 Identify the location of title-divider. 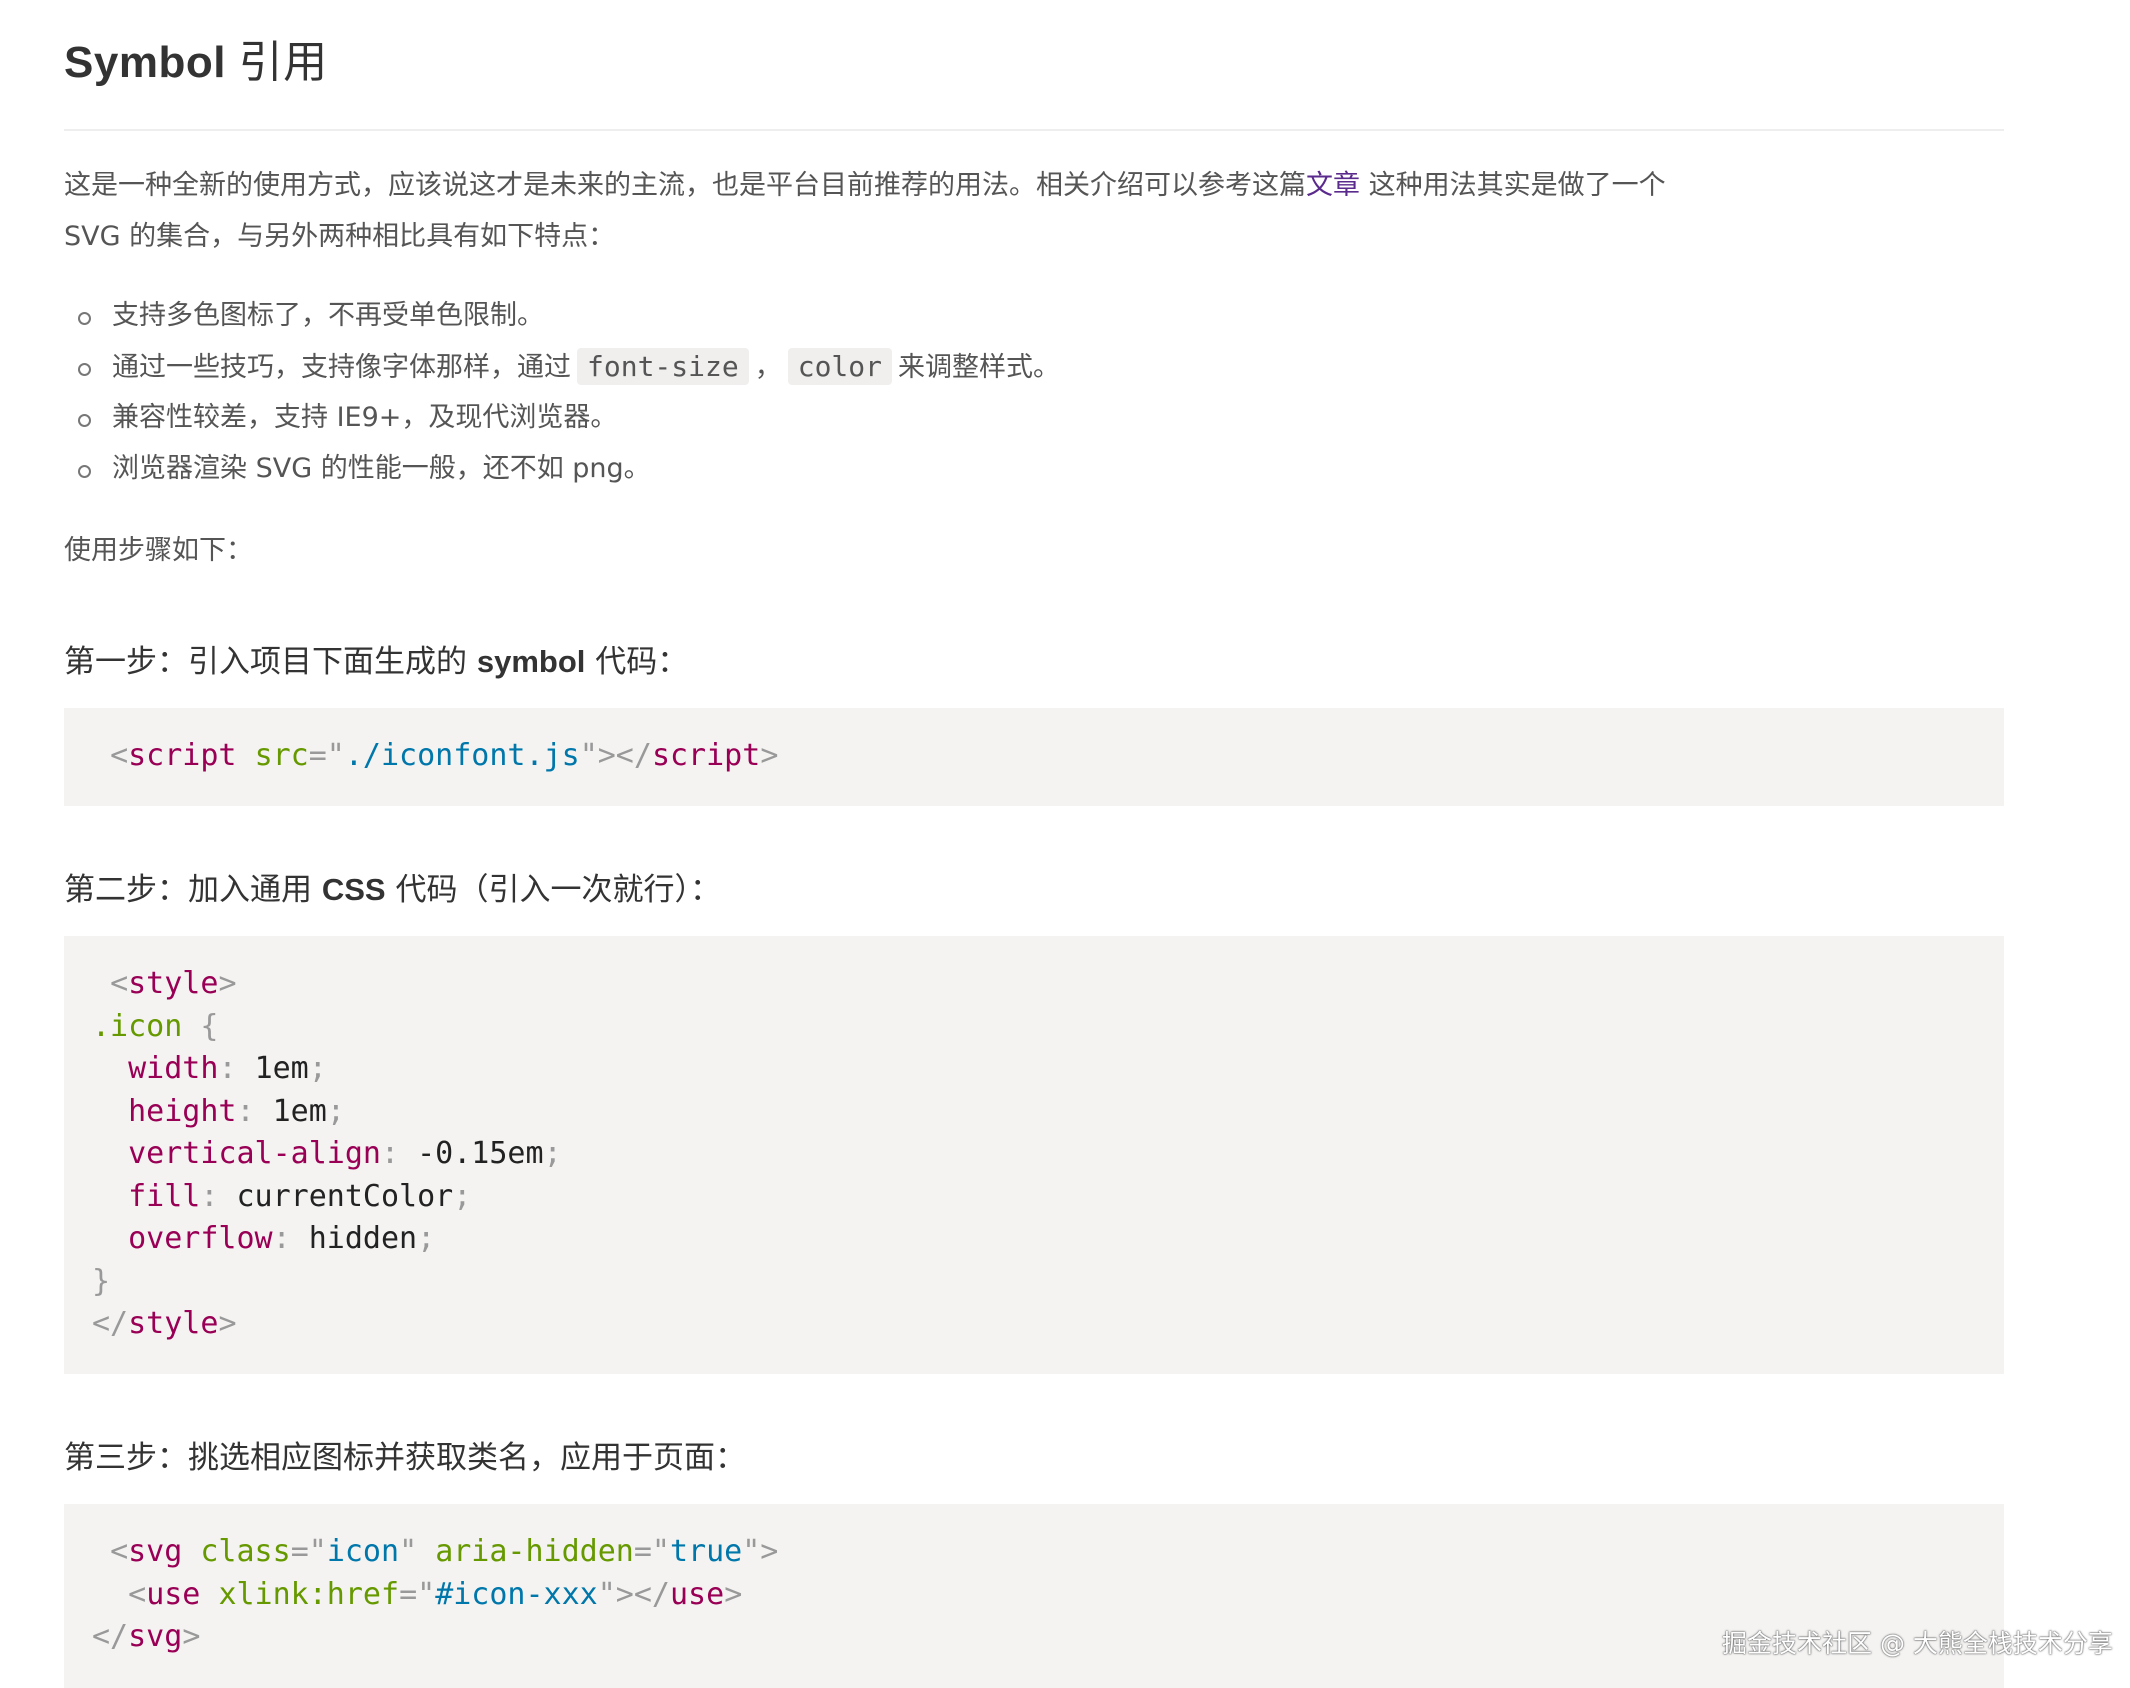
(1034, 130).